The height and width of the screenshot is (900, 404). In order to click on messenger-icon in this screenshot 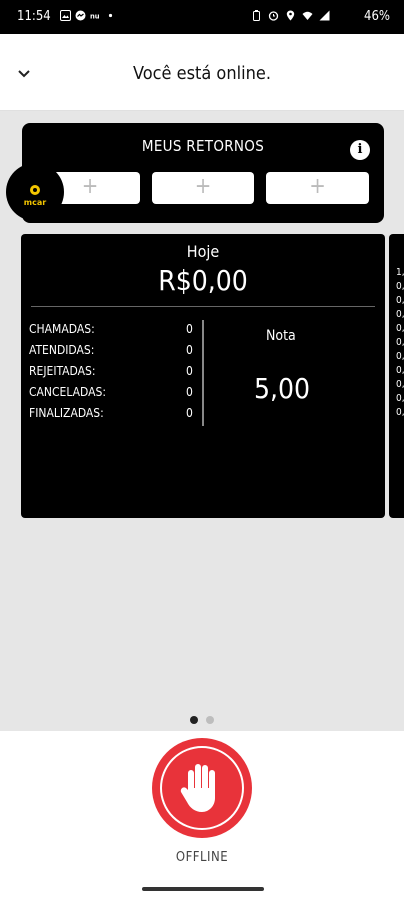, I will do `click(80, 15)`.